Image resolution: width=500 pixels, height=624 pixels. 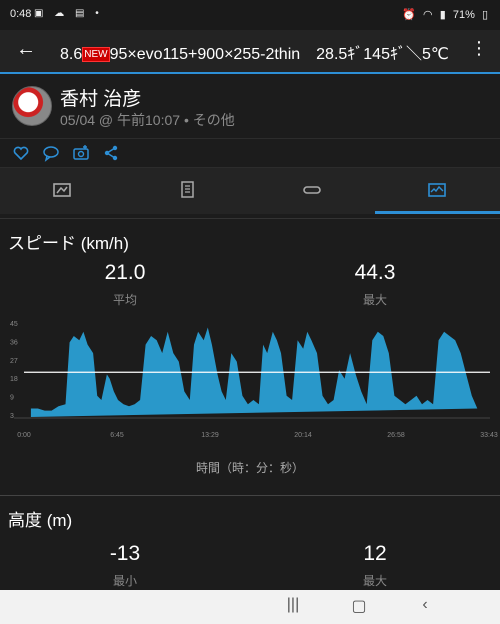 What do you see at coordinates (279, 54) in the screenshot?
I see `title-rest: 95×evo115+900×255-2thin 28.5ｷﾞ145ｷﾞ＼5℃` at bounding box center [279, 54].